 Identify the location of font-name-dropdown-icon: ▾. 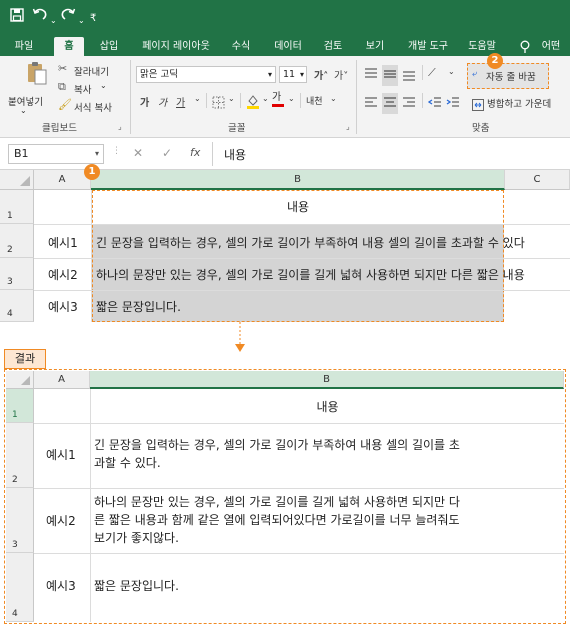
(270, 74).